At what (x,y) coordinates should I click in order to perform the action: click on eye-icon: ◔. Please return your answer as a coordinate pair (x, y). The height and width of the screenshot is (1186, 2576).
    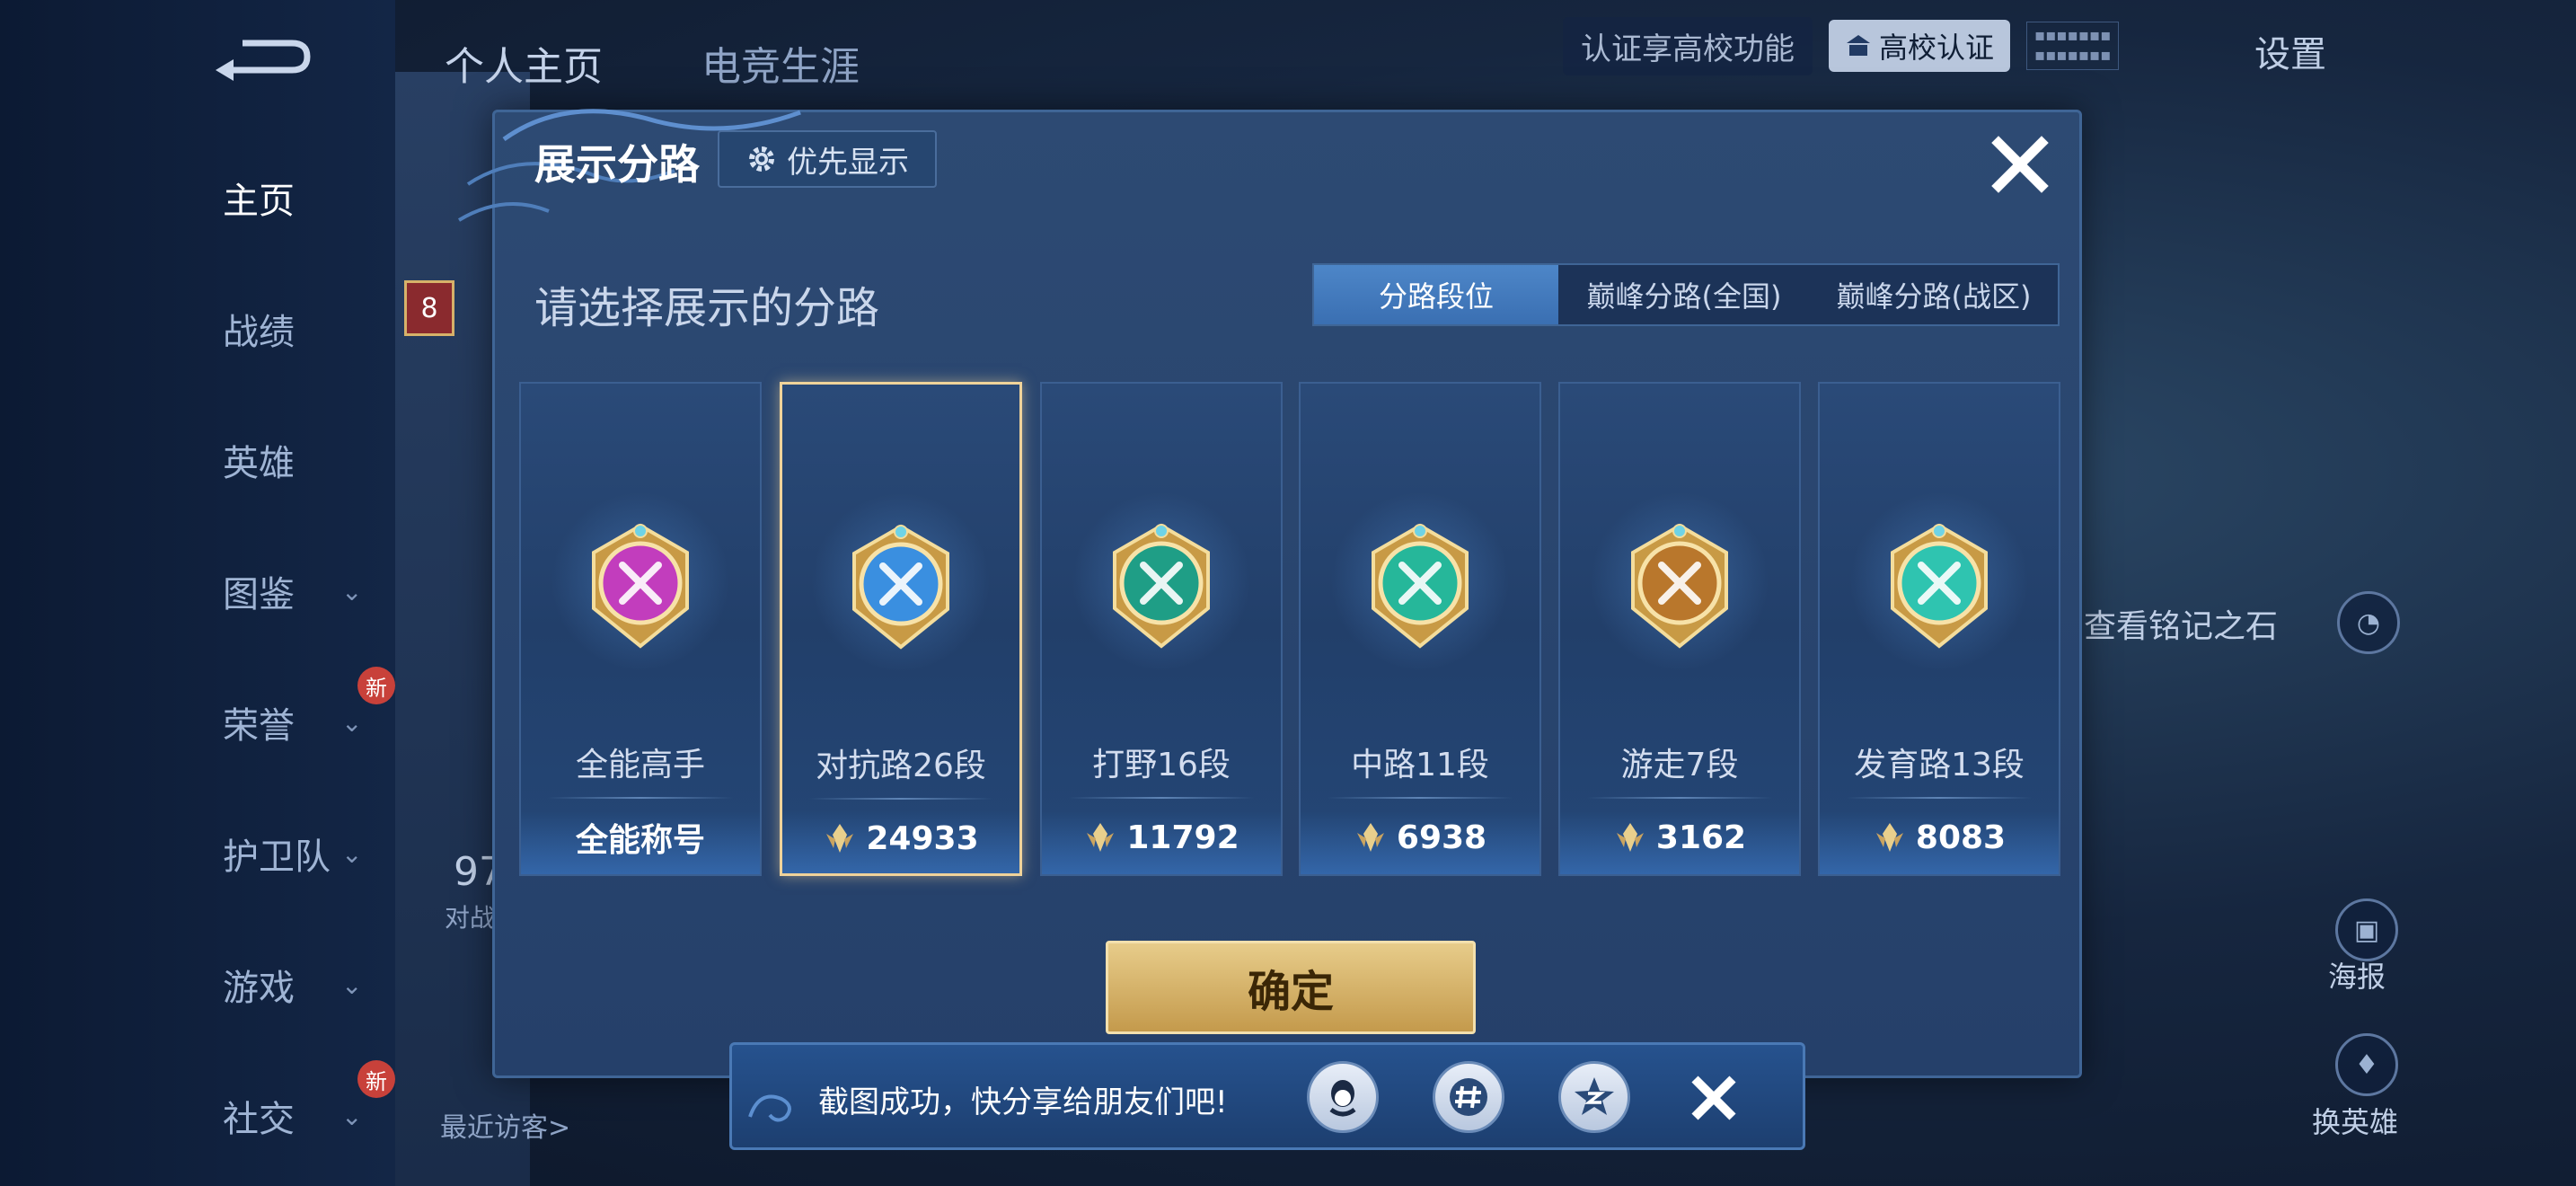
    Looking at the image, I should click on (2368, 622).